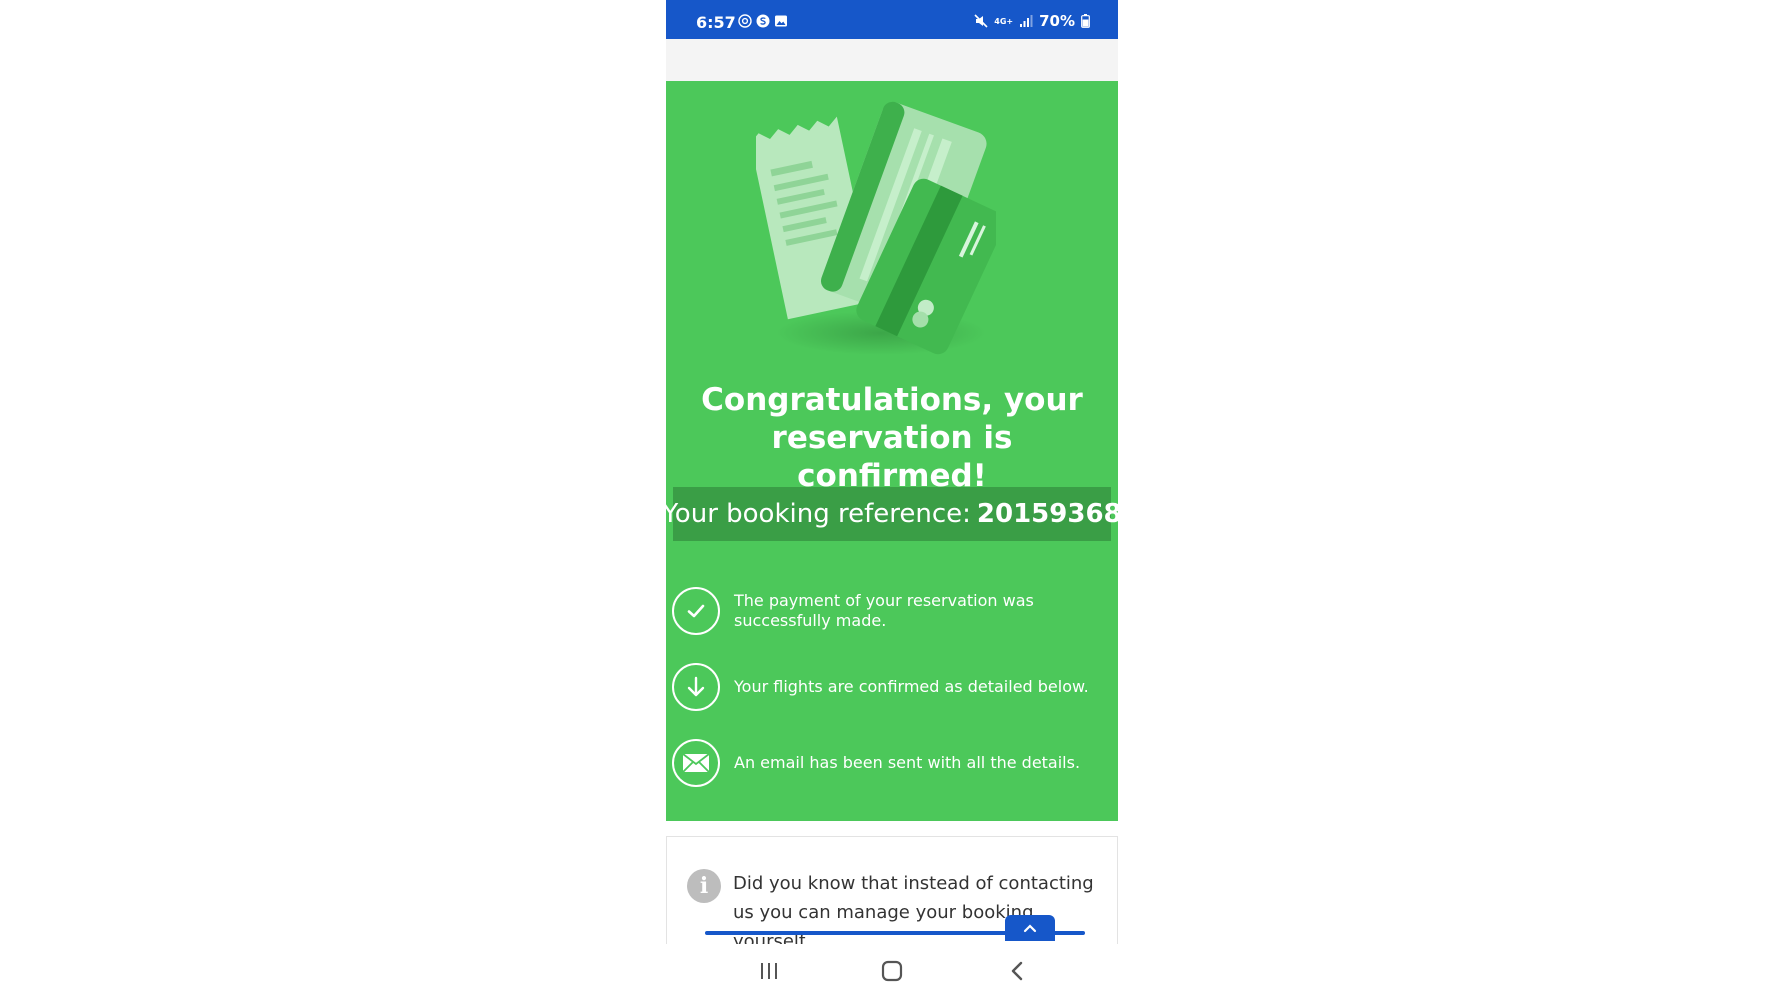 This screenshot has height=1000, width=1778. What do you see at coordinates (704, 886) in the screenshot?
I see `info-icon: i` at bounding box center [704, 886].